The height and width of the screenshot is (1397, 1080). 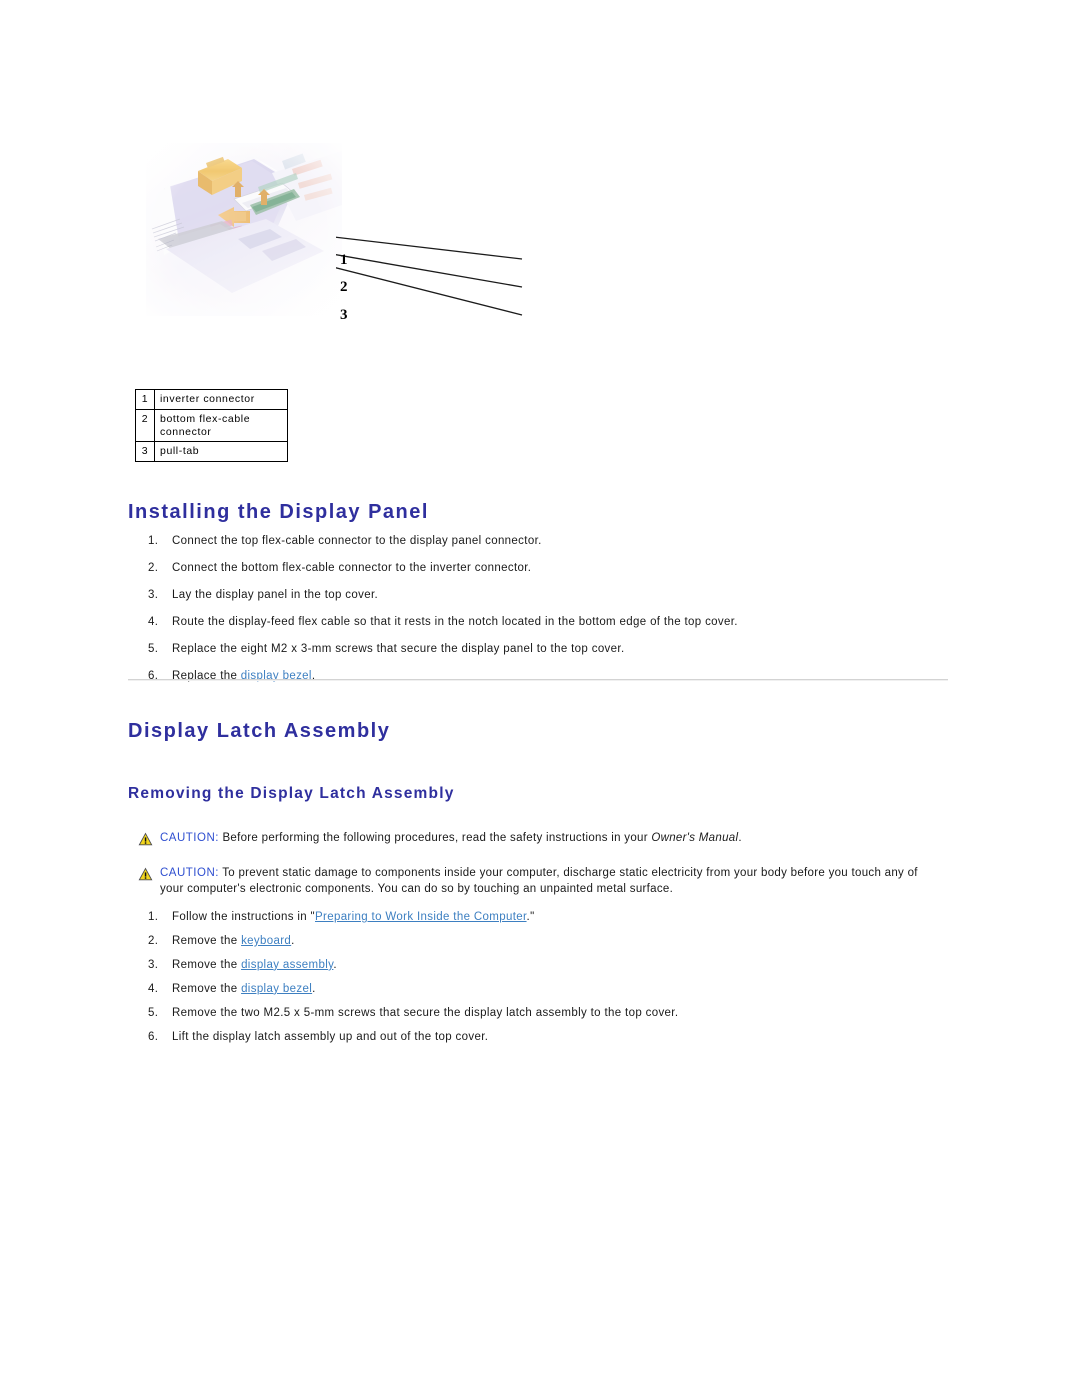 I want to click on table-row: 1 inverter connector, so click(x=211, y=399).